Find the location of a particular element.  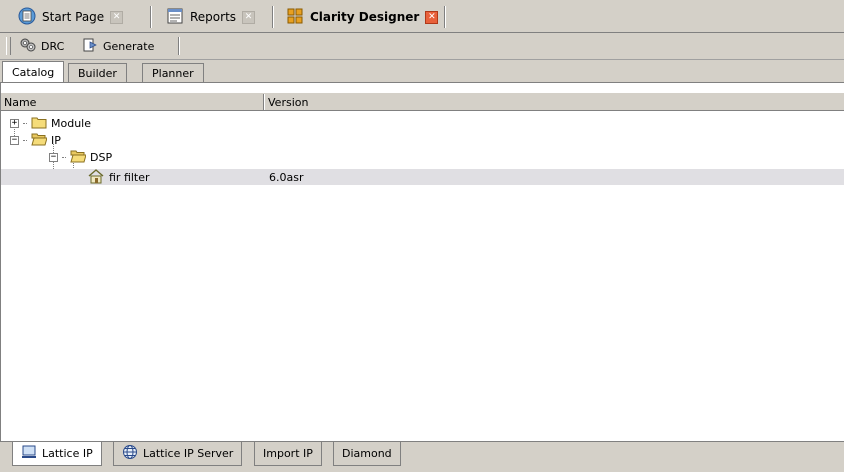

folder-closed-icon is located at coordinates (39, 123).